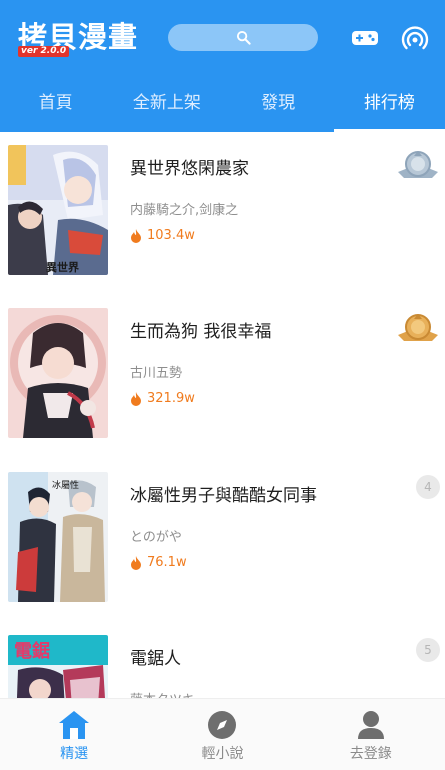 Image resolution: width=445 pixels, height=770 pixels. Describe the element at coordinates (32, 651) in the screenshot. I see `svg-text: 電鋸` at that location.